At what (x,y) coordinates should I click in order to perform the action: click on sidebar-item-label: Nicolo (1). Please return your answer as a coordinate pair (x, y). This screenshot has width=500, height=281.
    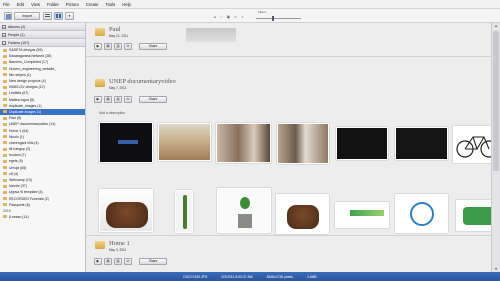
    Looking at the image, I should click on (16, 136).